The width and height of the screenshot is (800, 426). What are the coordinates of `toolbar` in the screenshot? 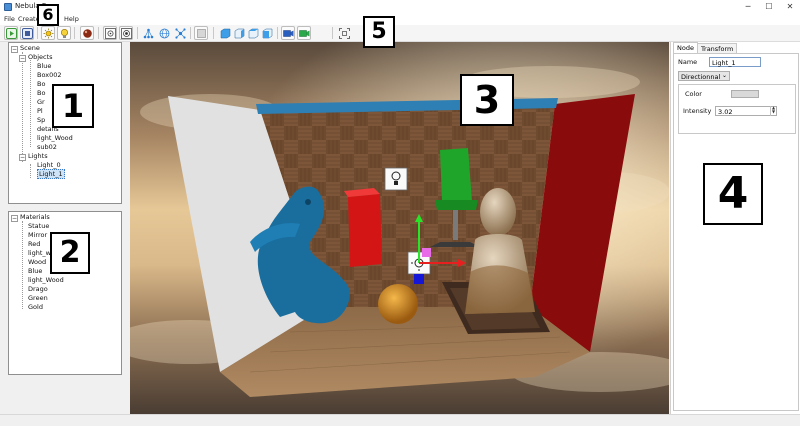 It's located at (400, 33).